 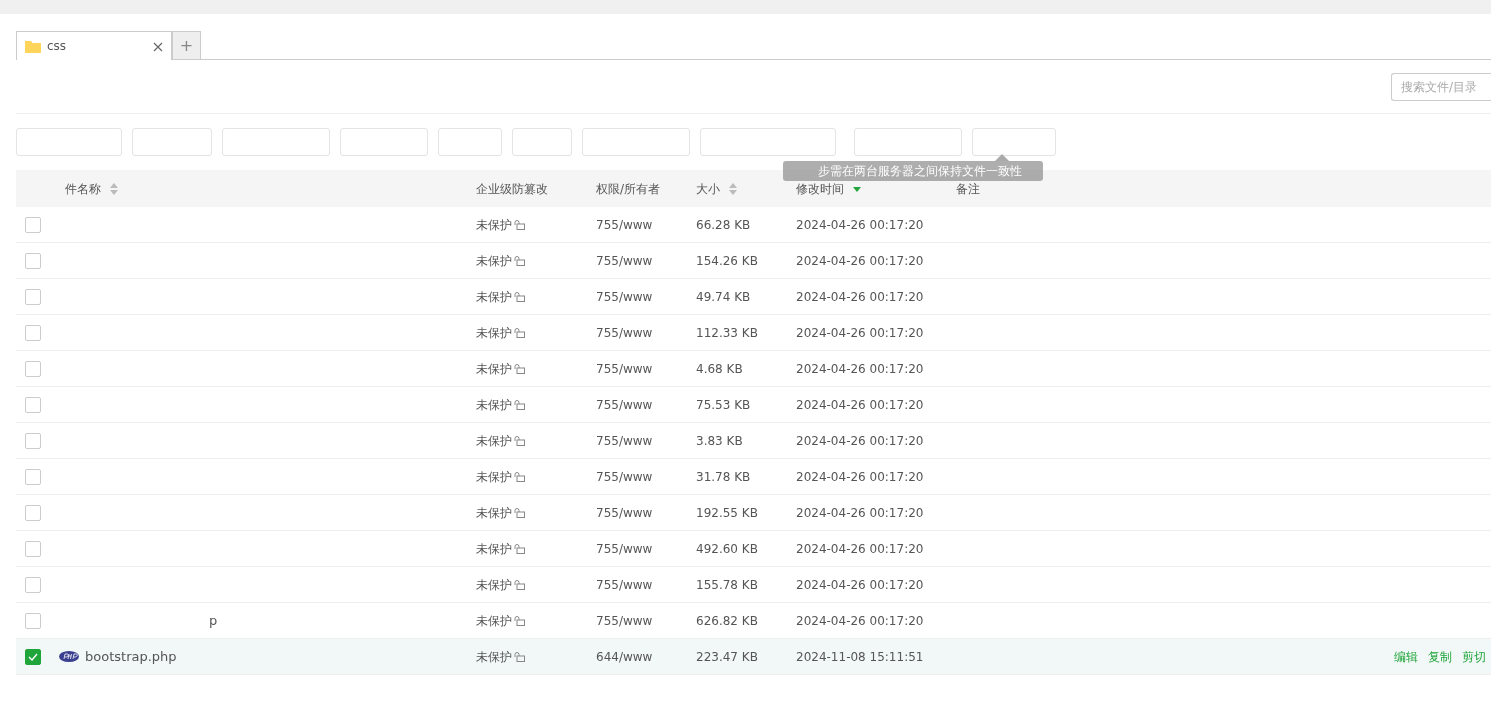 I want to click on file-size: 49.74 KB, so click(x=723, y=296).